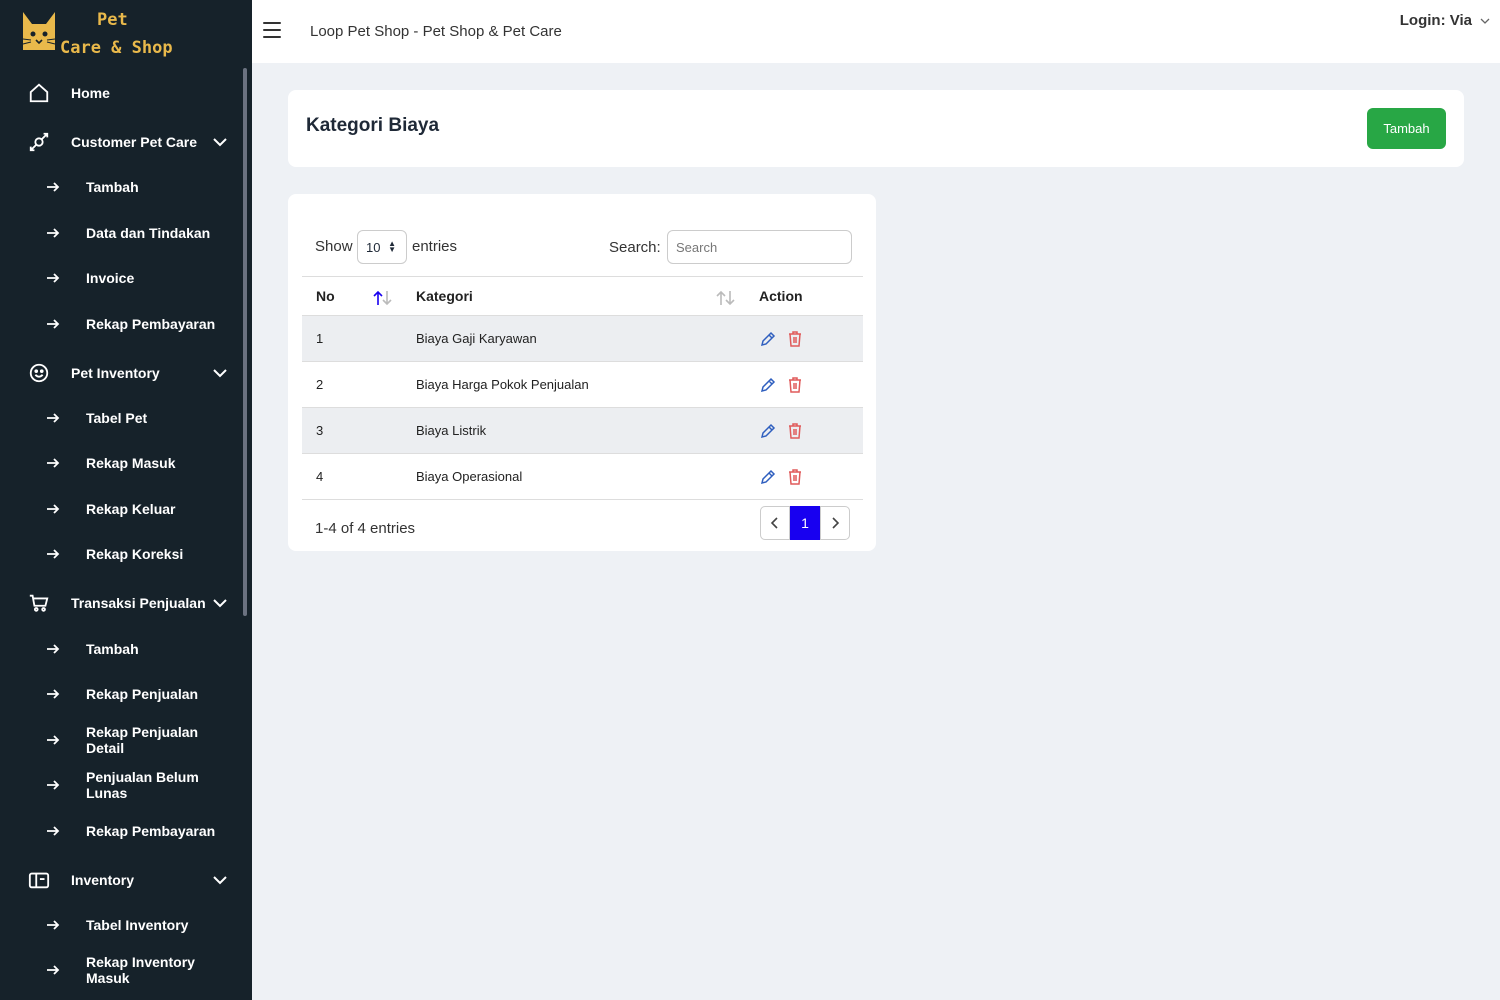  Describe the element at coordinates (352, 296) in the screenshot. I see `column-header-no: No` at that location.